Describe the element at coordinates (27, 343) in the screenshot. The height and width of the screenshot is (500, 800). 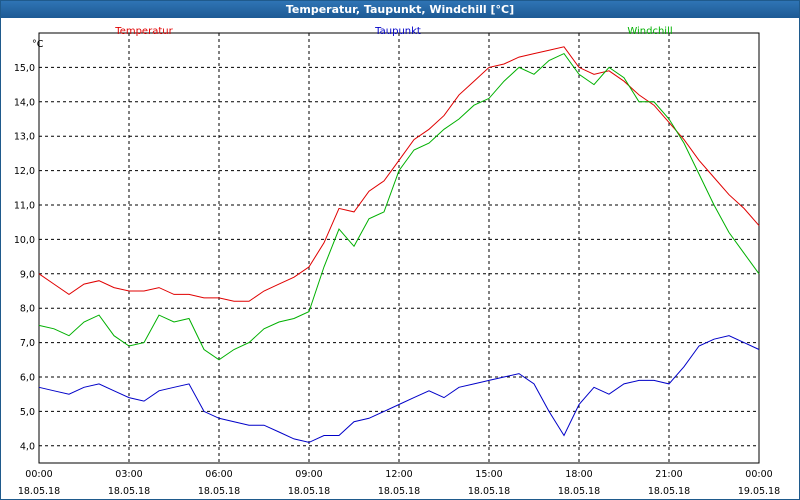
I see `y-tick-label: 7,0` at that location.